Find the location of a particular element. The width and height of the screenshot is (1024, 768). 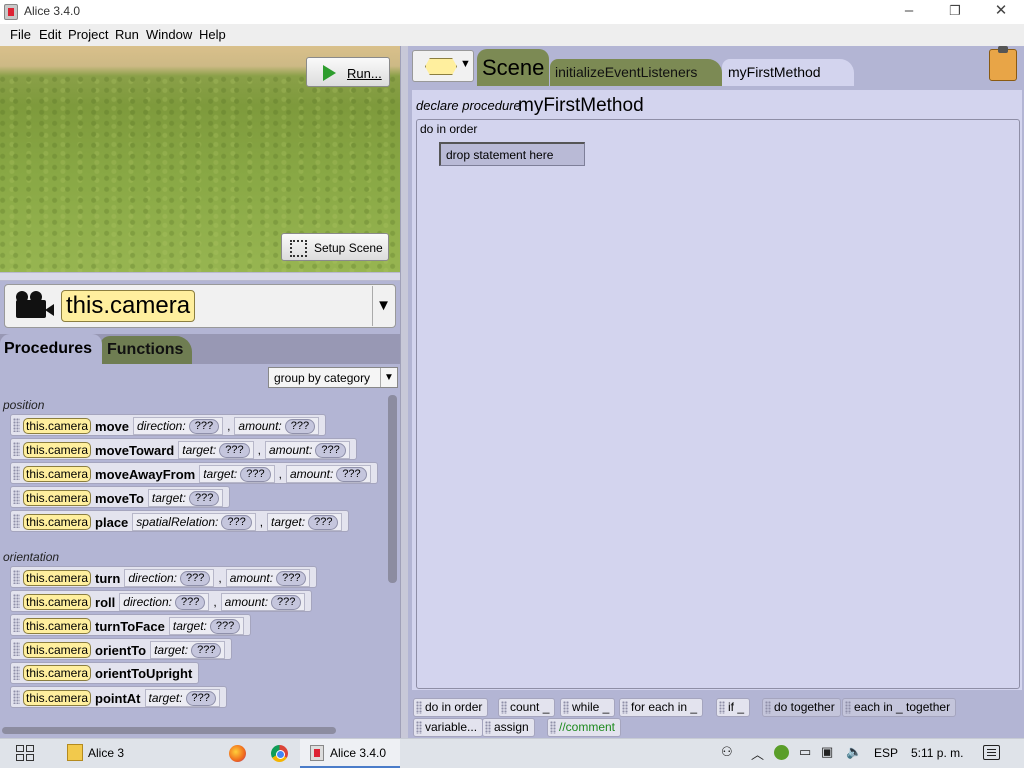

ctrl-each-in-together: each in _ together is located at coordinates (899, 707).